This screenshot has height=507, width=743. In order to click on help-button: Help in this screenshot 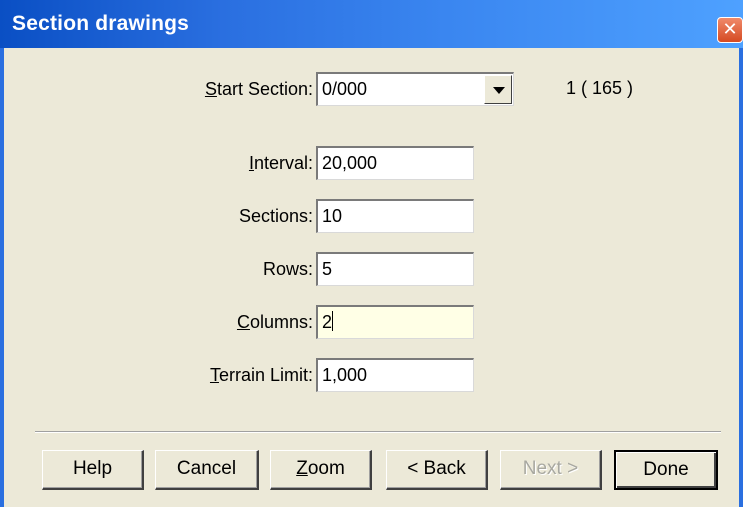, I will do `click(93, 470)`.